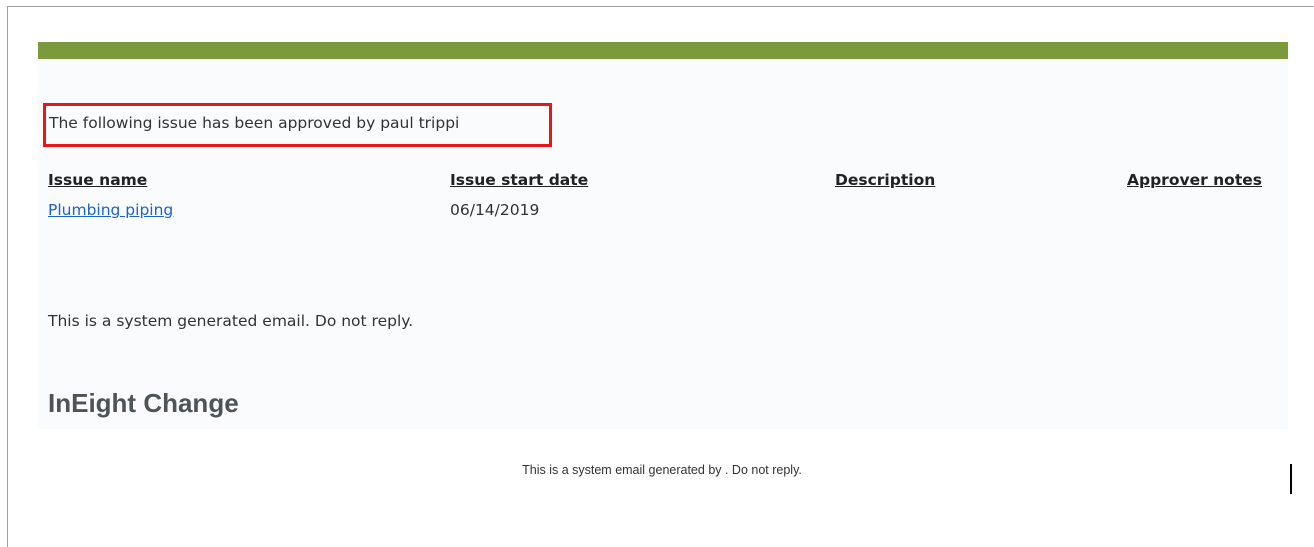 This screenshot has height=547, width=1314. I want to click on column-header-issue-start-date: Issue start date, so click(519, 180).